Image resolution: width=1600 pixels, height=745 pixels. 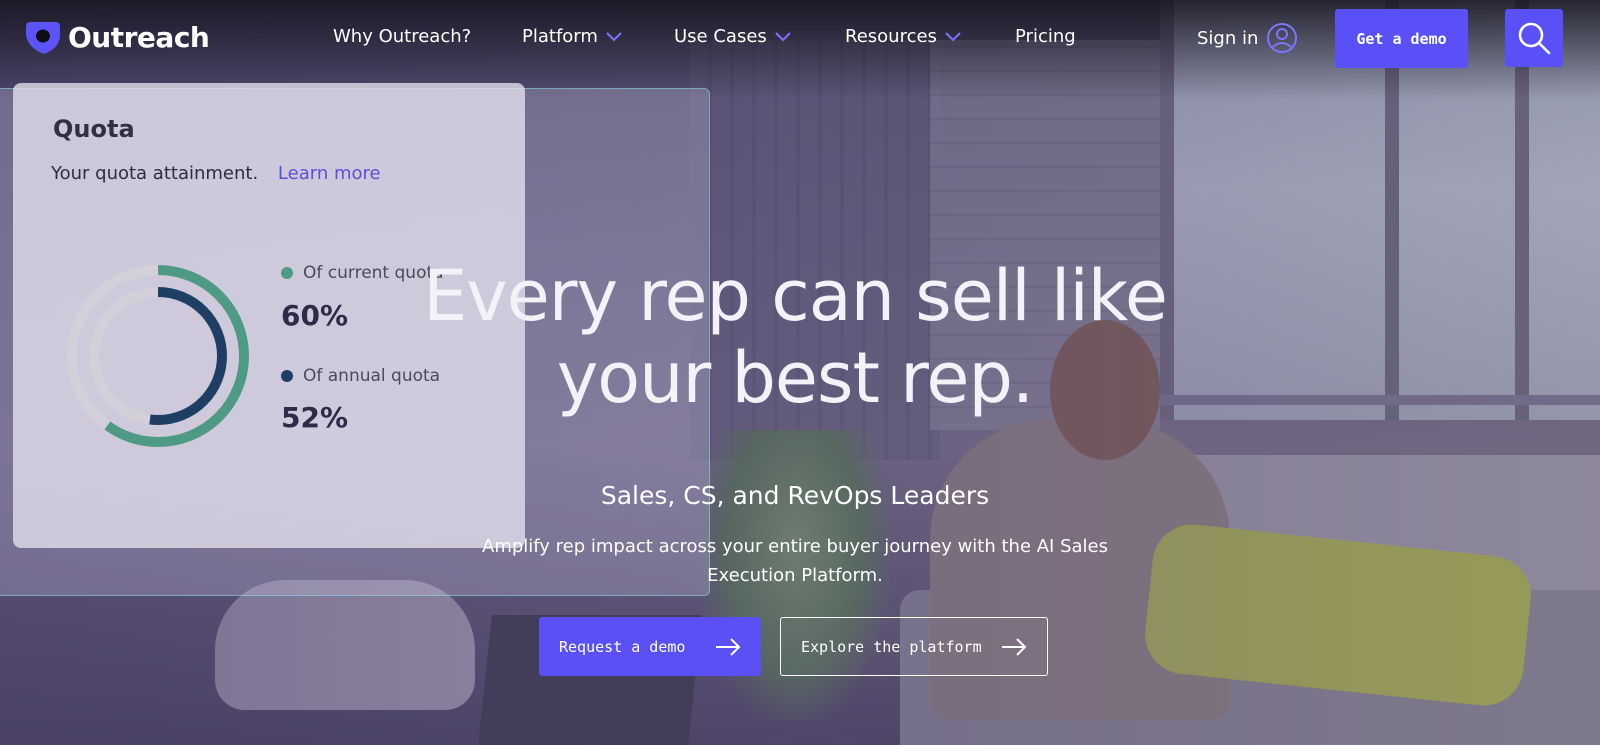 I want to click on quota-donut-chart, so click(x=158, y=356).